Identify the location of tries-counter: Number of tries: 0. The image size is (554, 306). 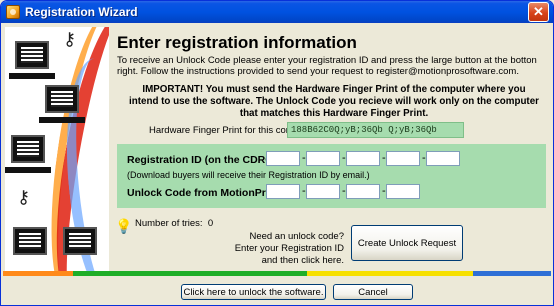
(174, 223).